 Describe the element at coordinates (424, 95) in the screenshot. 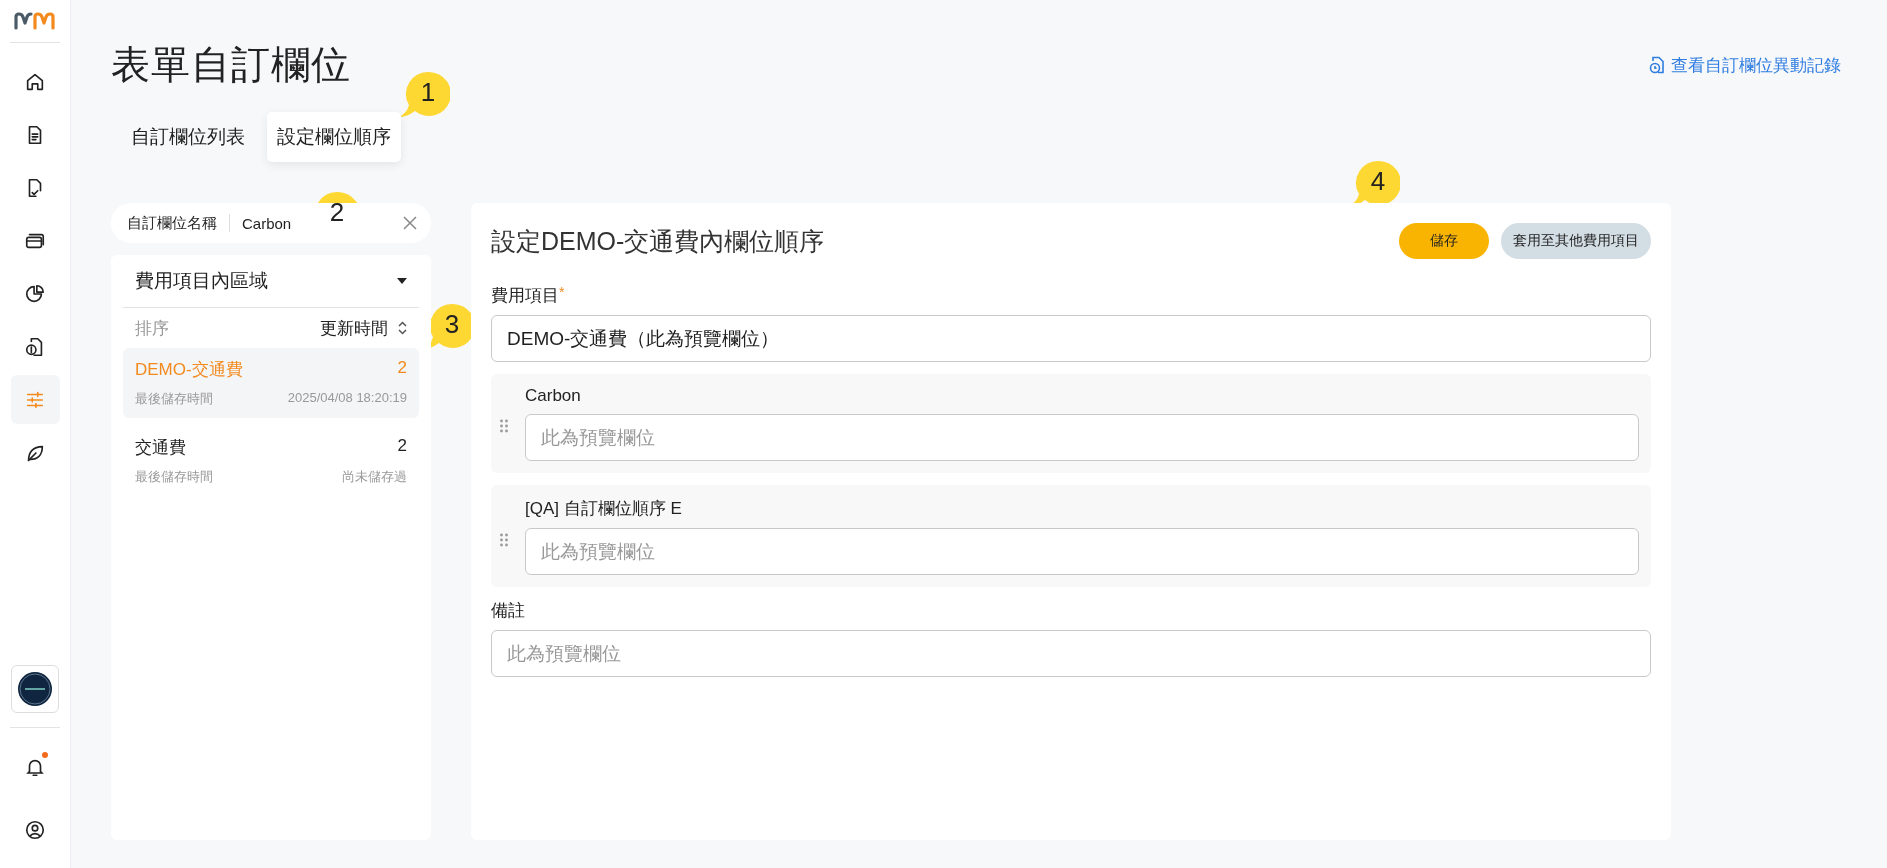

I see `callout-badge: 1` at that location.